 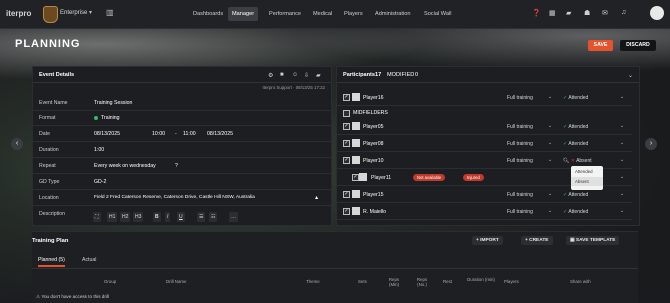 I want to click on person-icon: ☺, so click(x=295, y=75).